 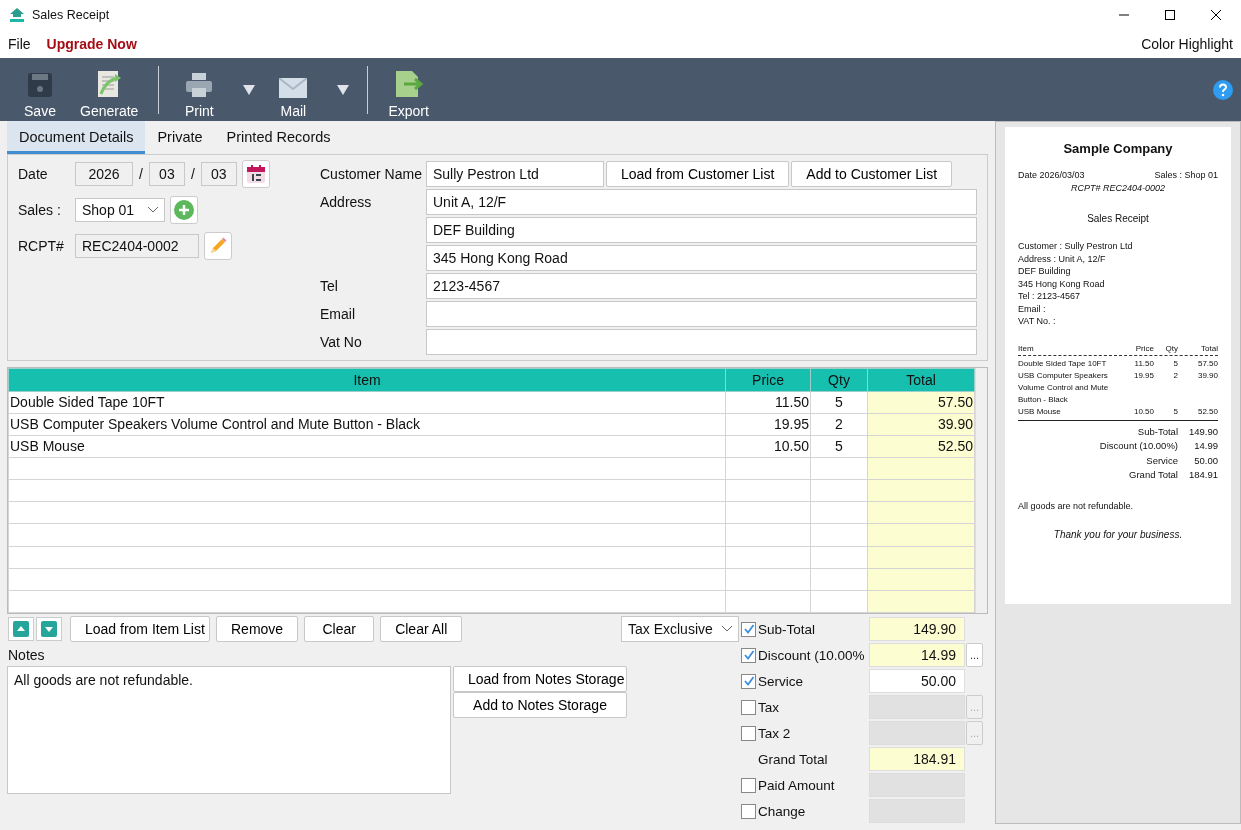 What do you see at coordinates (793, 759) in the screenshot?
I see `total-label: Grand Total` at bounding box center [793, 759].